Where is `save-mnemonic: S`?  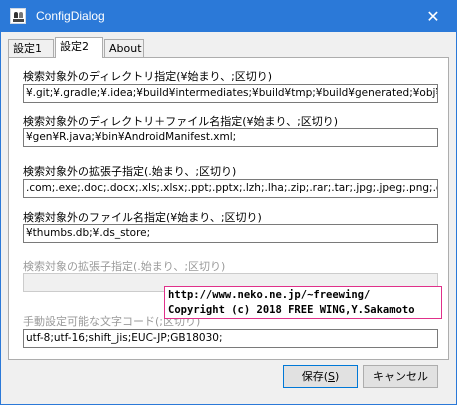
save-mnemonic: S is located at coordinates (331, 376).